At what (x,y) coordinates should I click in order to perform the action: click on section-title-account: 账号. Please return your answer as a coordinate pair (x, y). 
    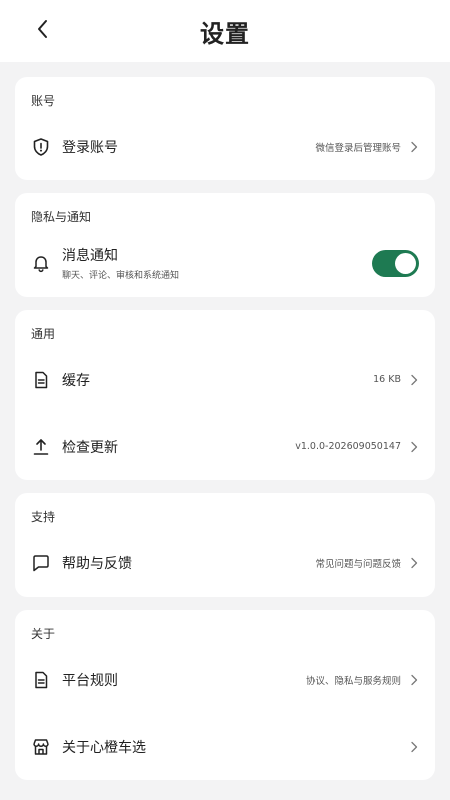
    Looking at the image, I should click on (43, 101).